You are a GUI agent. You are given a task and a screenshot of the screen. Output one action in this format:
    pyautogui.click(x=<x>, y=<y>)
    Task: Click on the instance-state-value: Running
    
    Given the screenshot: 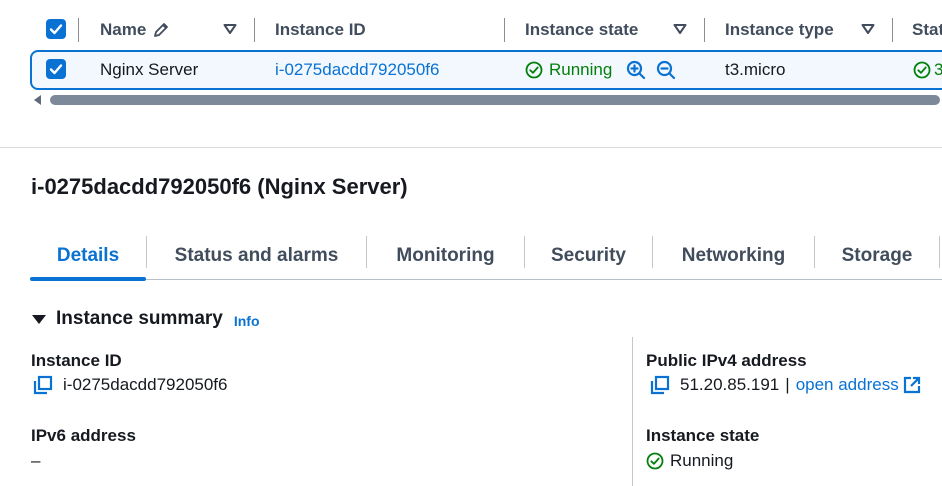 What is the action you would take?
    pyautogui.click(x=689, y=461)
    